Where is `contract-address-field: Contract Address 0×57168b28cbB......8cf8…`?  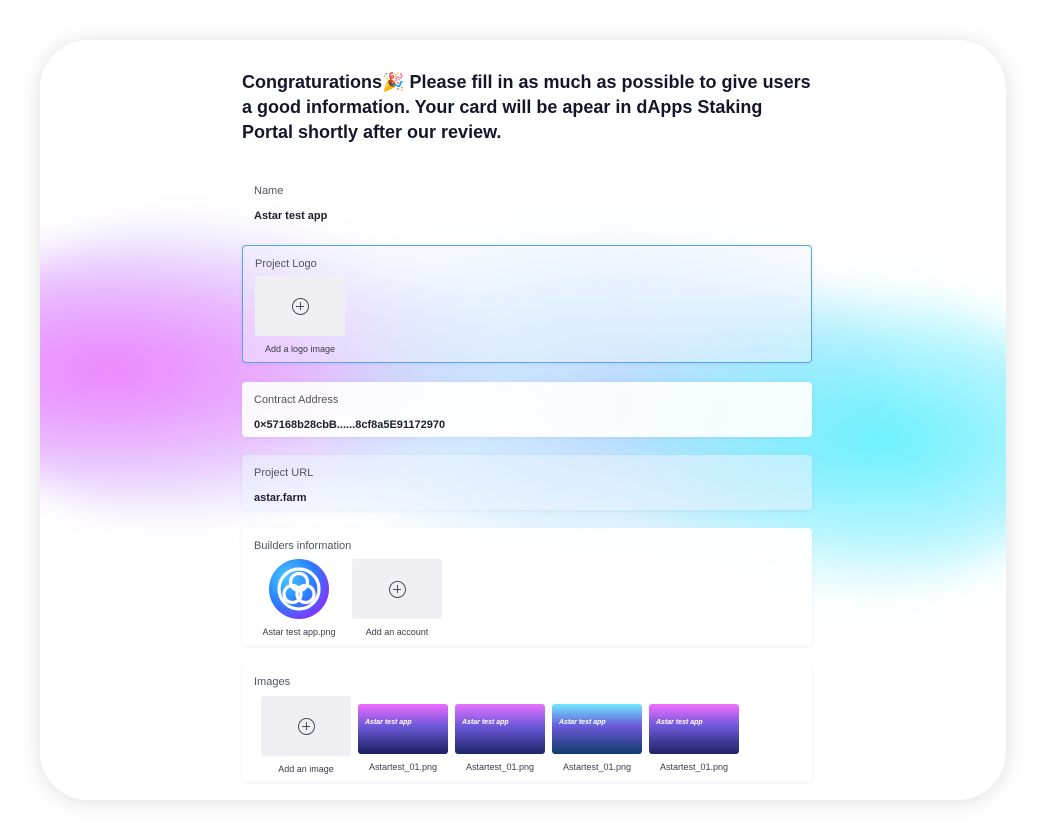 contract-address-field: Contract Address 0×57168b28cbB......8cf8… is located at coordinates (527, 409).